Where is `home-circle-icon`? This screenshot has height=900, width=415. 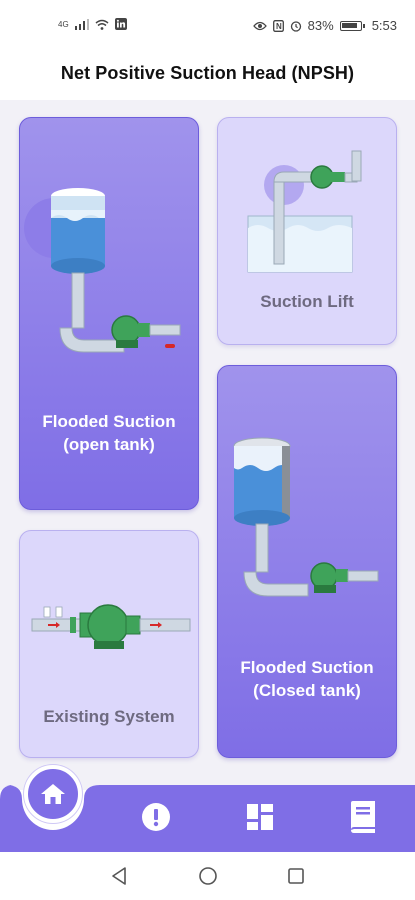
home-circle-icon is located at coordinates (208, 876).